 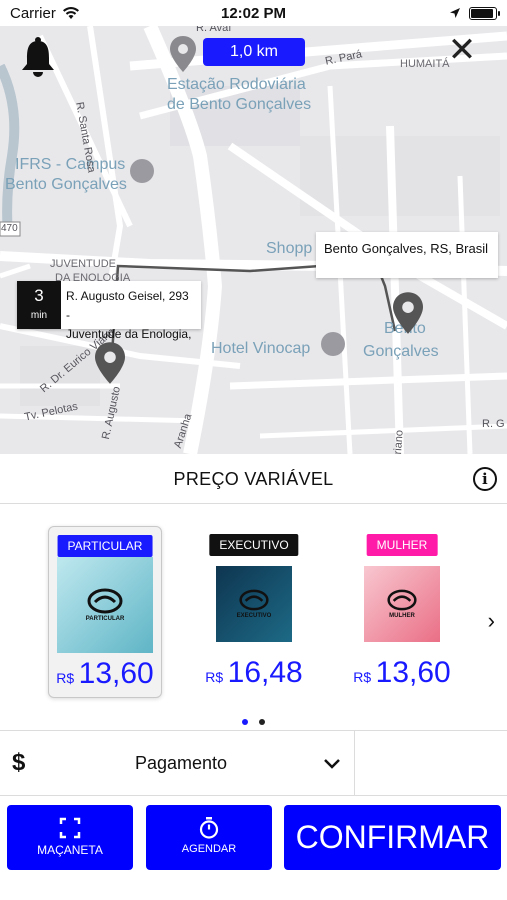 What do you see at coordinates (245, 722) in the screenshot?
I see `pagination-dot-active` at bounding box center [245, 722].